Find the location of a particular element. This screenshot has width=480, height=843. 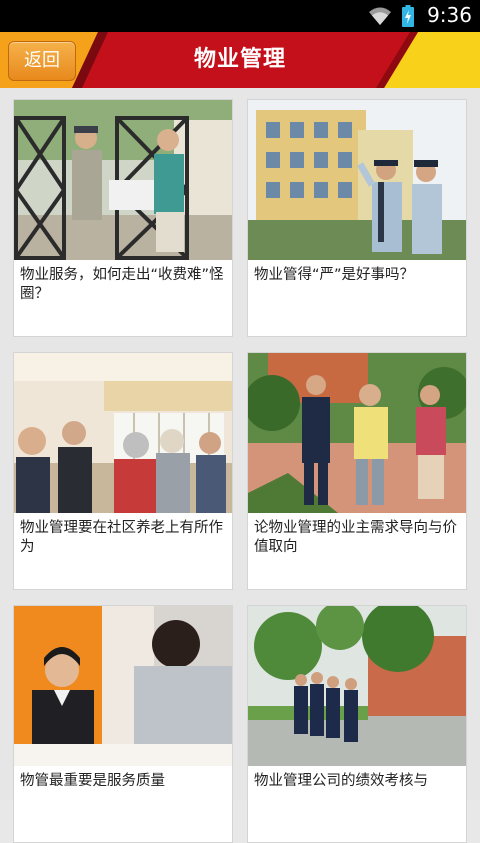

article-card: 论物业管理的业主需求导向与价值取向 is located at coordinates (357, 471).